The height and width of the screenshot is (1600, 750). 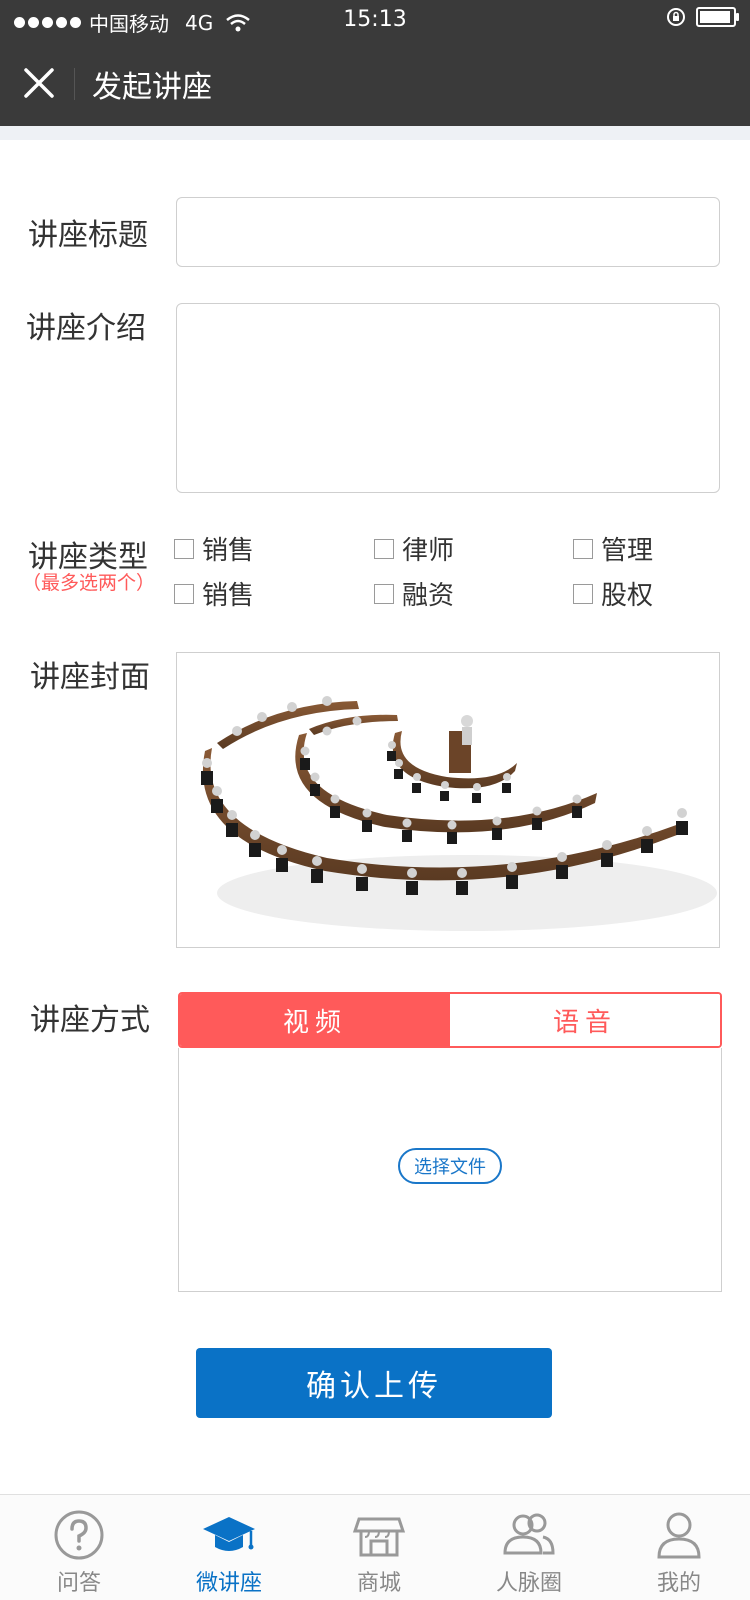 I want to click on tabbar-label: 问答, so click(x=78, y=1583).